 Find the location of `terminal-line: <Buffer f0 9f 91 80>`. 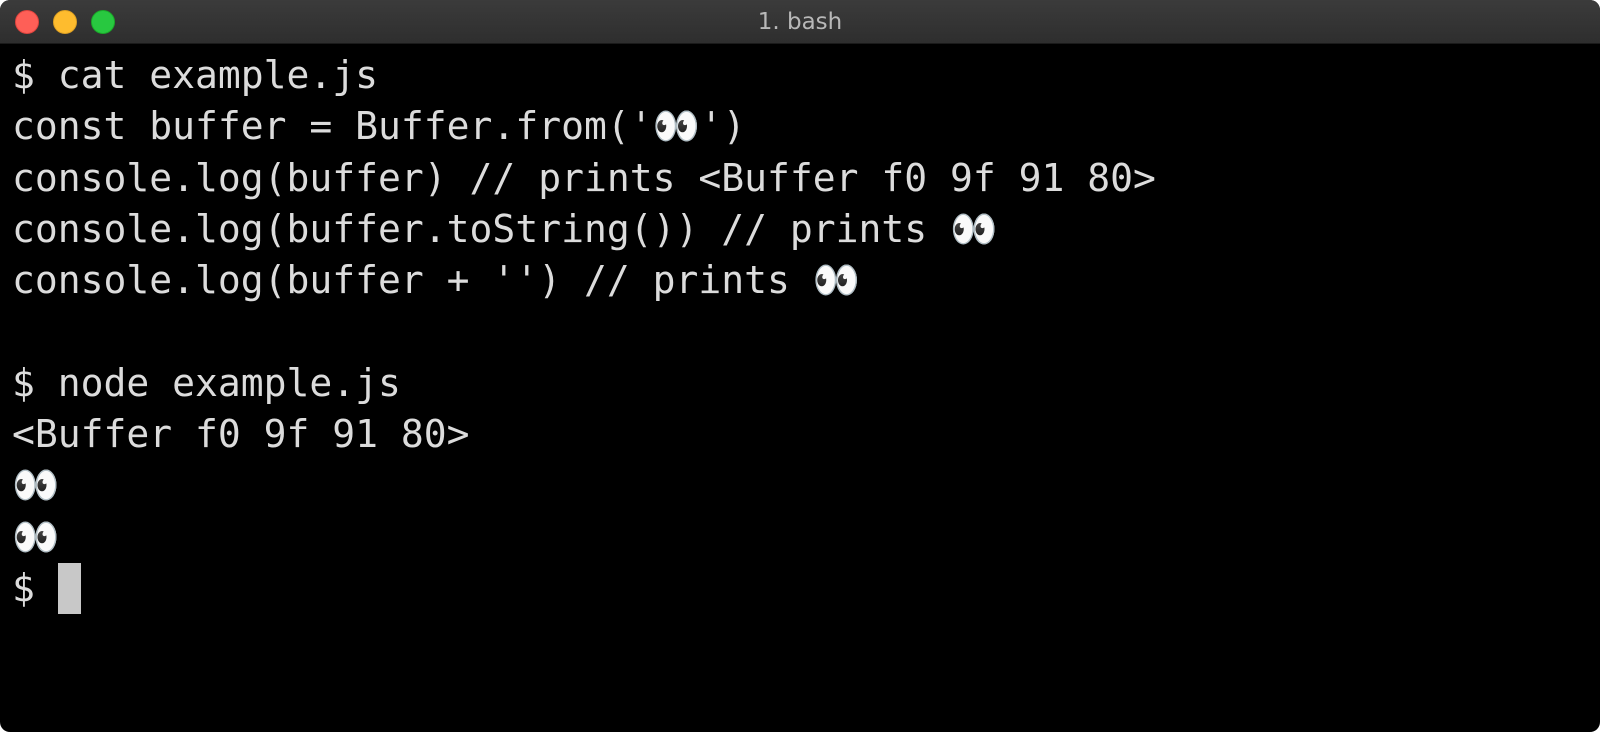

terminal-line: <Buffer f0 9f 91 80> is located at coordinates (241, 434).